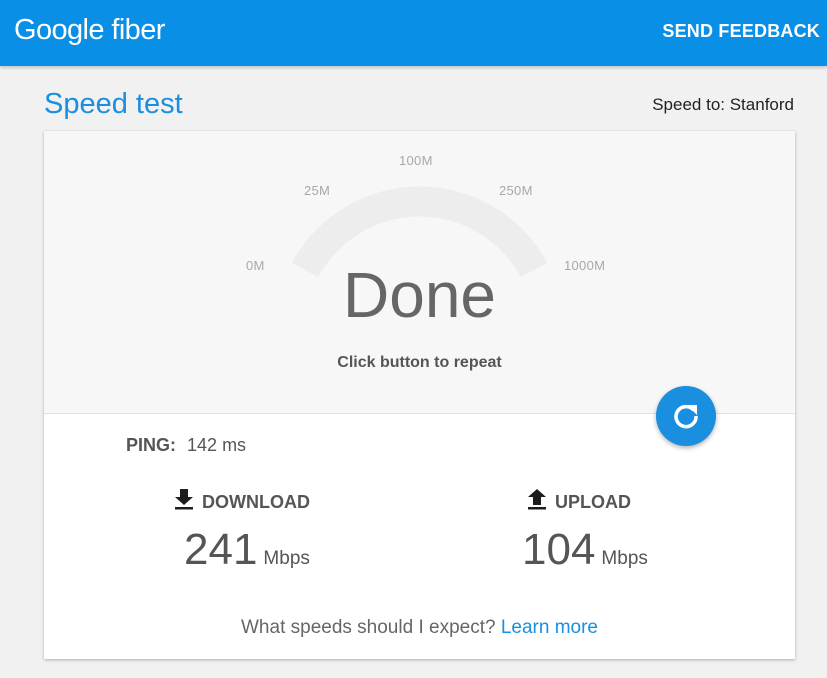  I want to click on upload-value: 104, so click(559, 549).